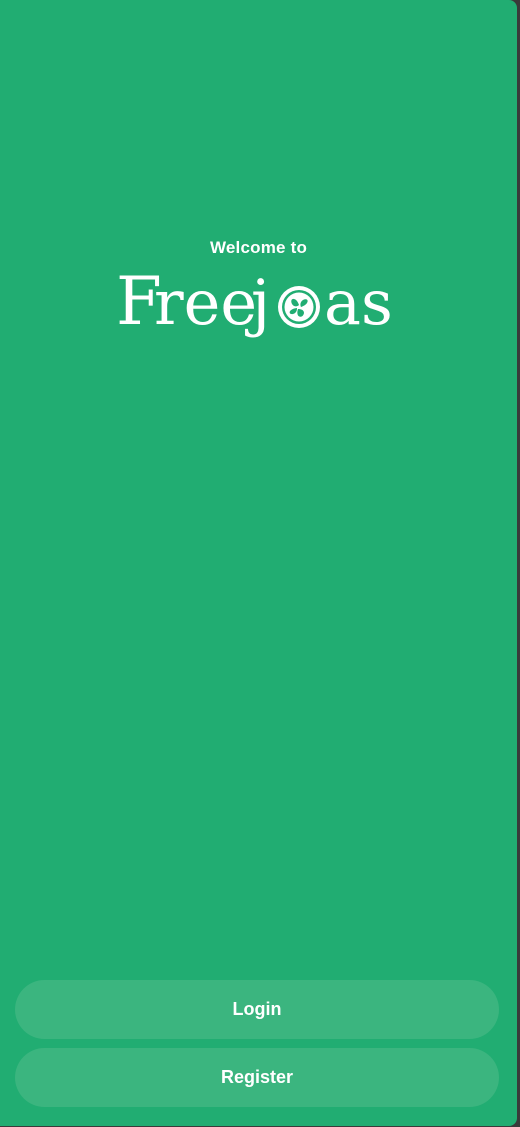 This screenshot has width=520, height=1127. What do you see at coordinates (205, 302) in the screenshot?
I see `svg-text: ree` at bounding box center [205, 302].